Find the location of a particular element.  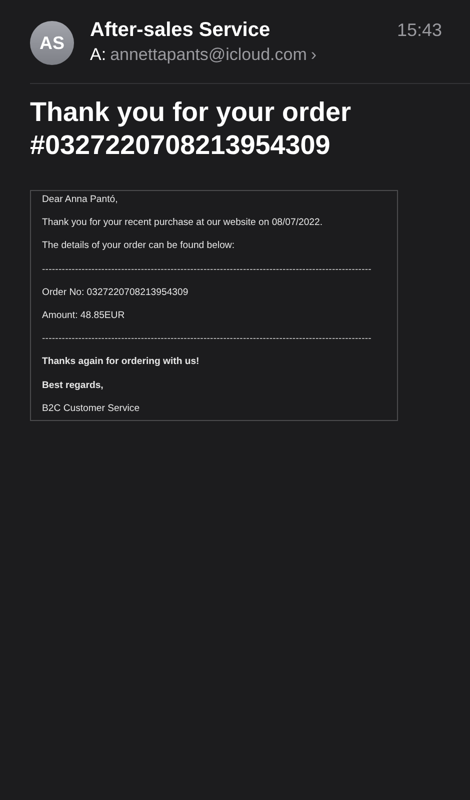

subject-title: Thank you for your order #0327220708213954309 is located at coordinates (190, 129).